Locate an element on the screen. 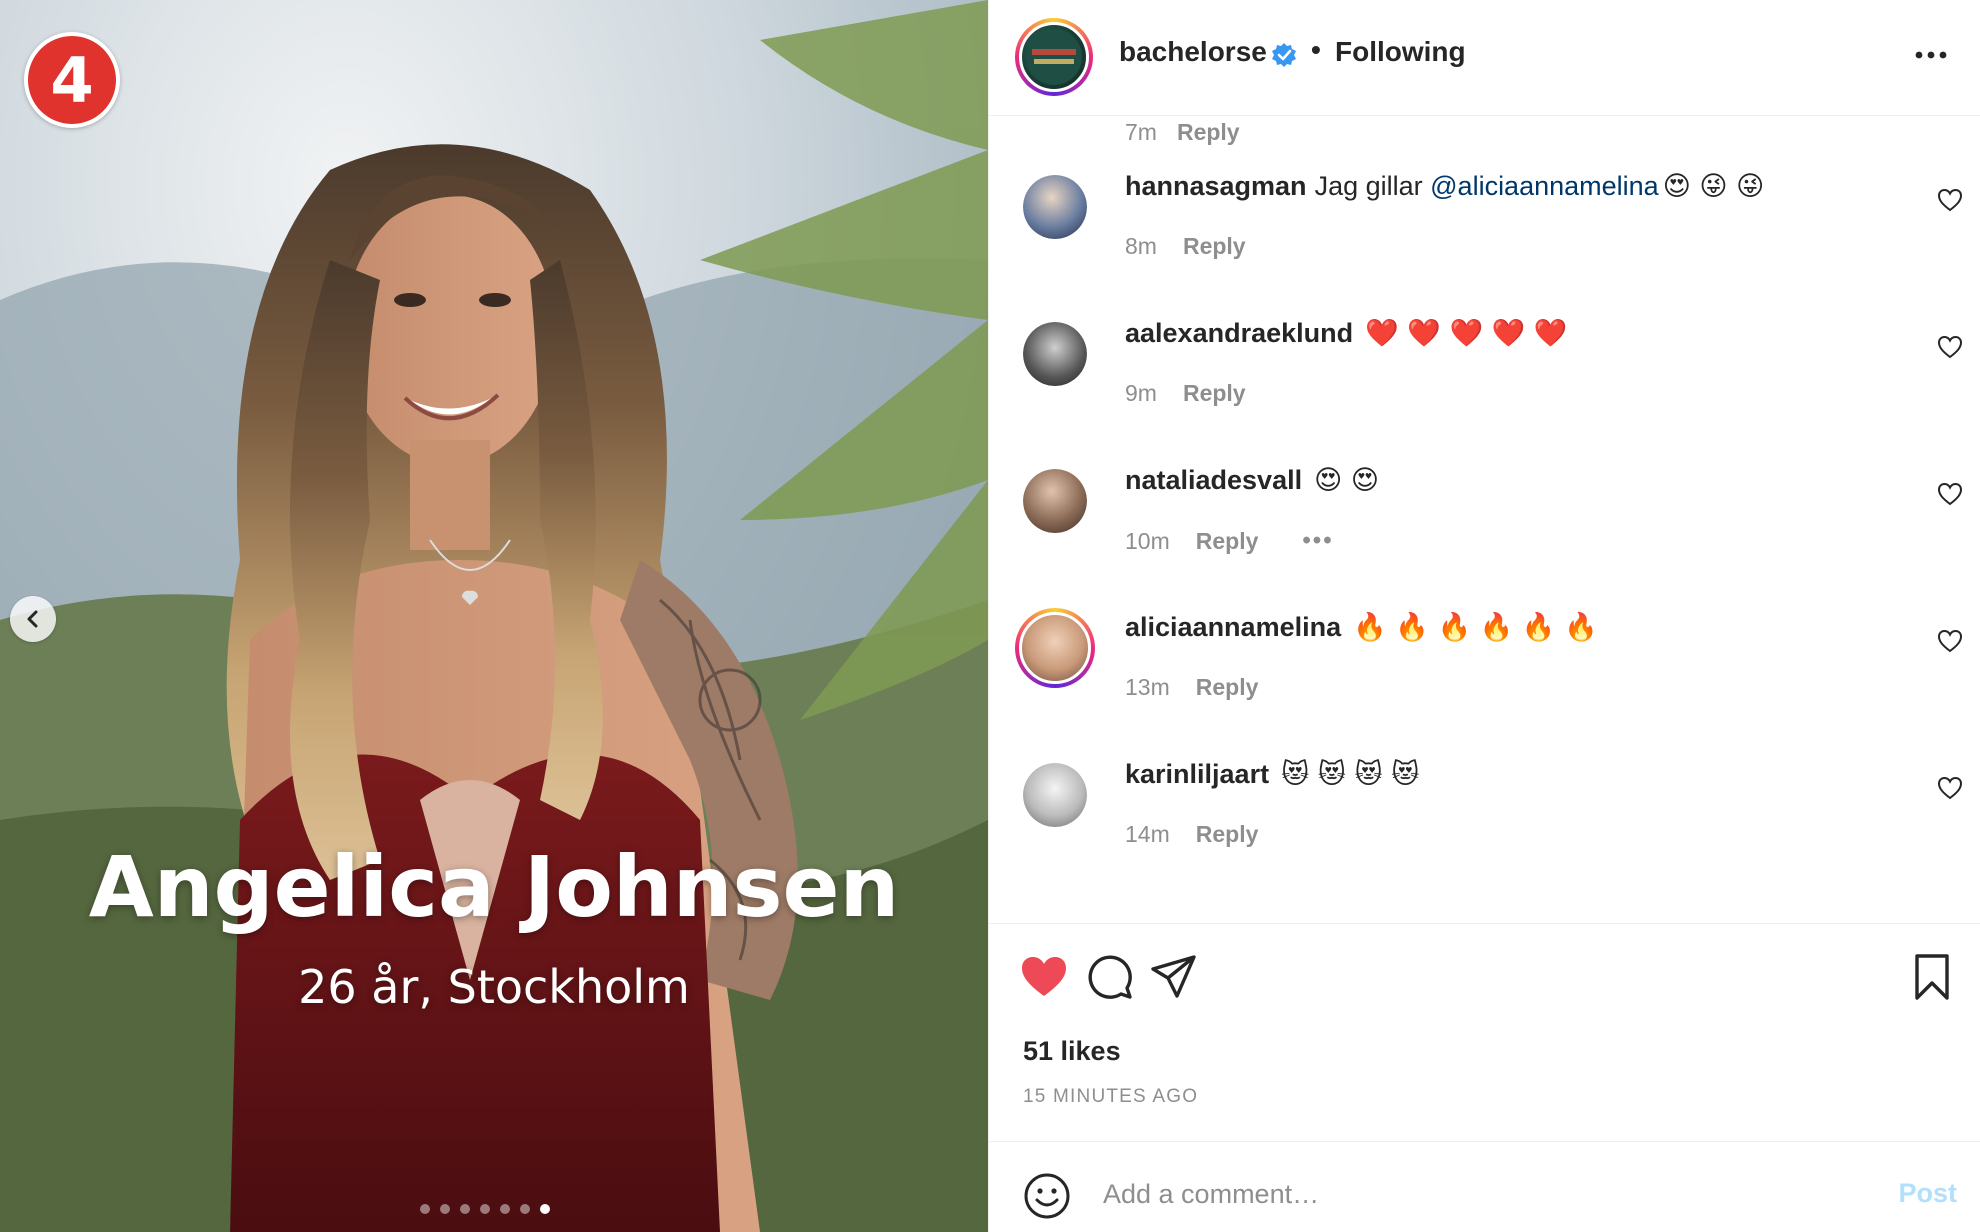 This screenshot has width=1980, height=1232. comment-input is located at coordinates (1453, 1194).